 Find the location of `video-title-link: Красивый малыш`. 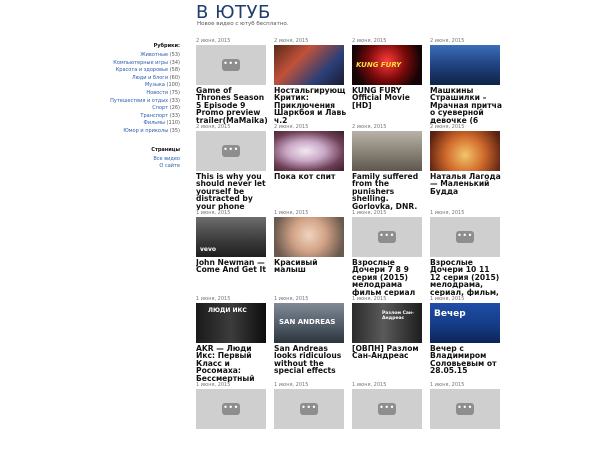

video-title-link: Красивый малыш is located at coordinates (296, 266).